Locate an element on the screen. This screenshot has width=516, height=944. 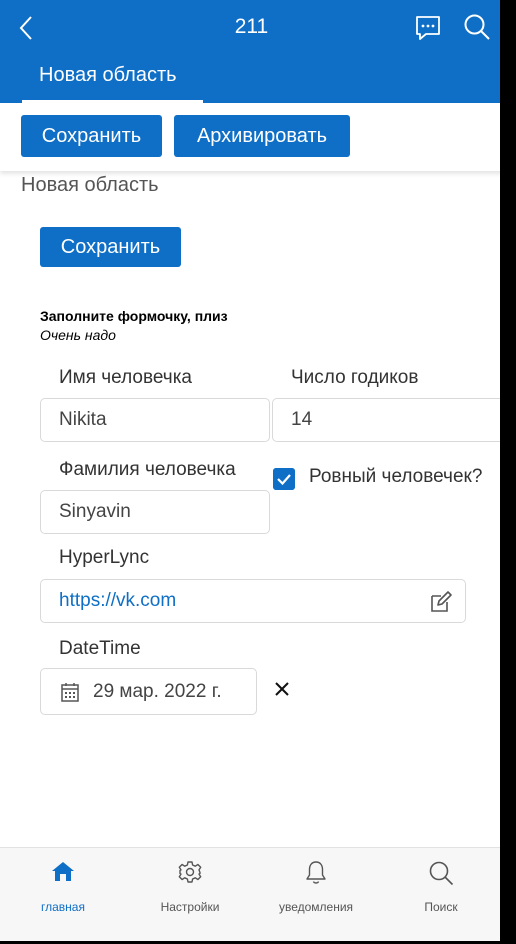
nav-home: главная is located at coordinates (63, 894).